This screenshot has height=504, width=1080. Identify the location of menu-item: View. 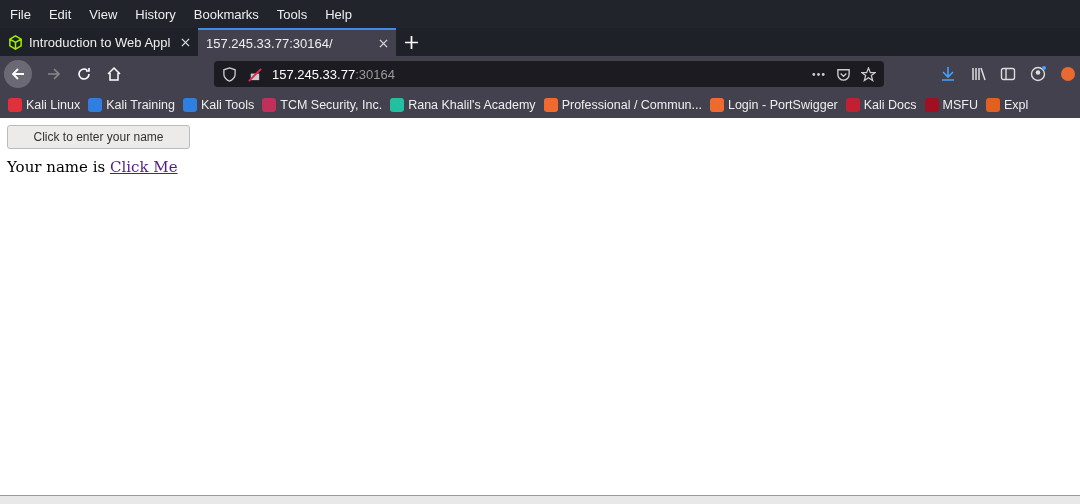
(103, 14).